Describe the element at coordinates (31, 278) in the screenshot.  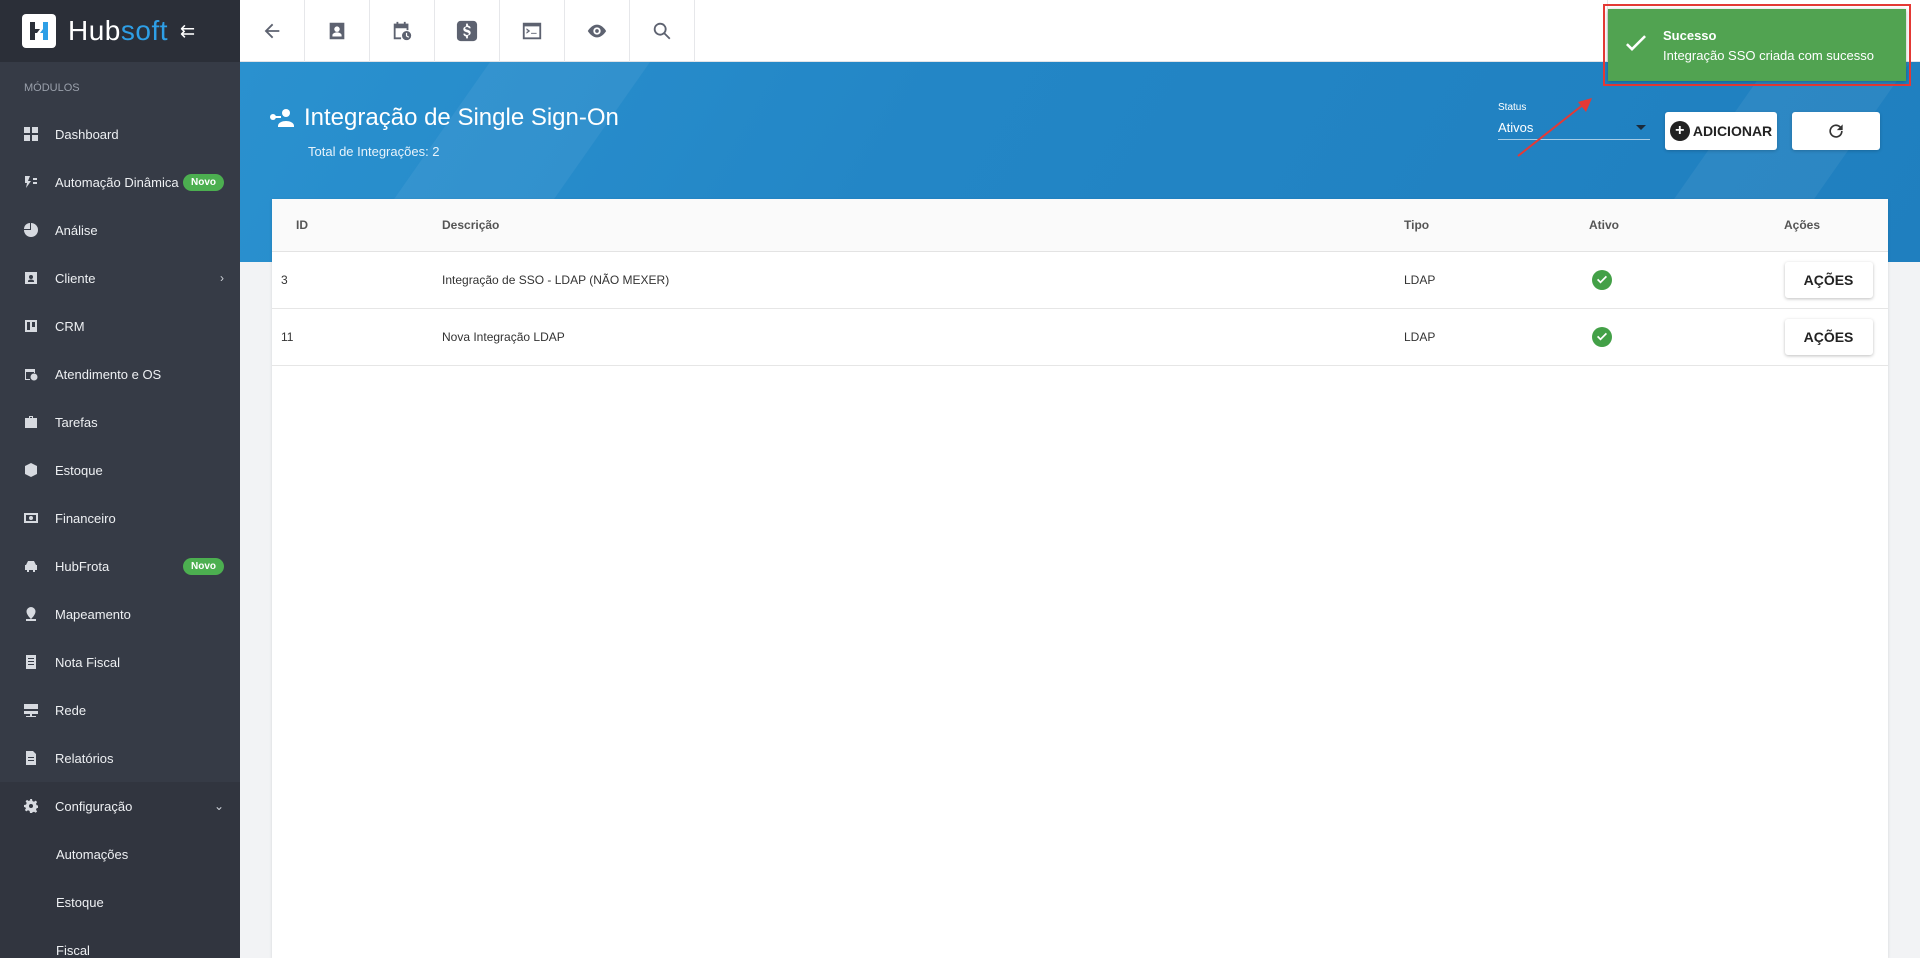
I see `contact-card-icon` at that location.